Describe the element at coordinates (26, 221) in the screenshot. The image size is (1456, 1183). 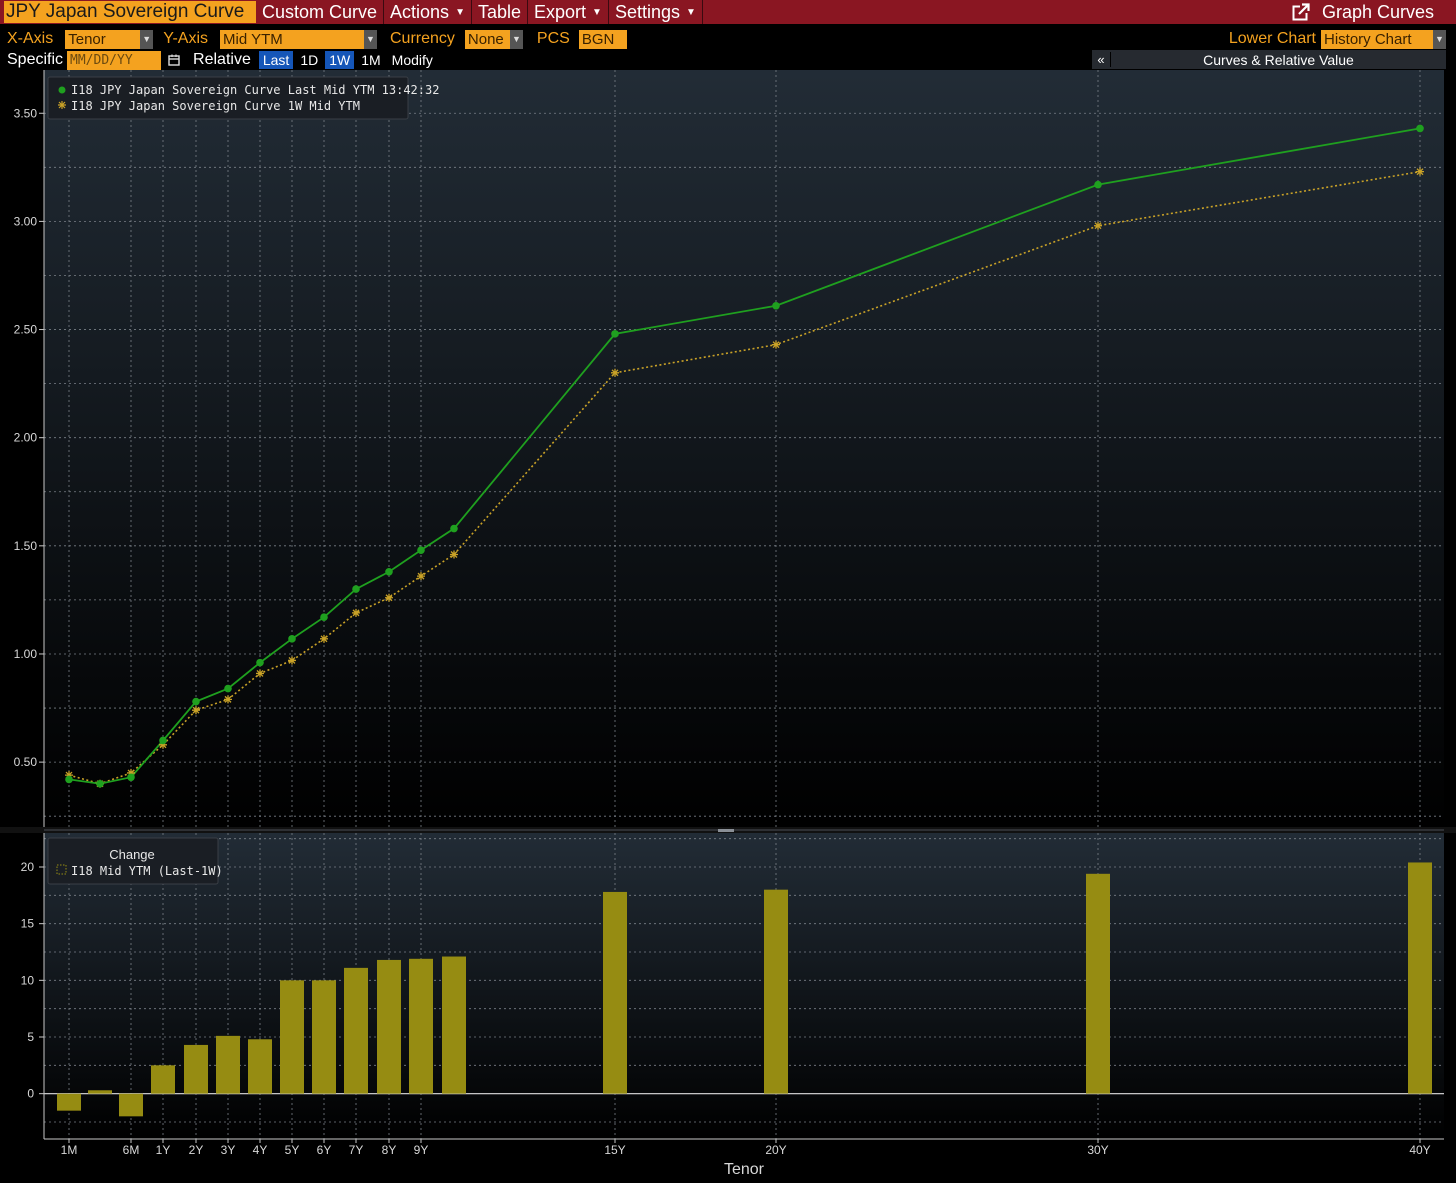
I see `y-tick-label: 3.00` at that location.